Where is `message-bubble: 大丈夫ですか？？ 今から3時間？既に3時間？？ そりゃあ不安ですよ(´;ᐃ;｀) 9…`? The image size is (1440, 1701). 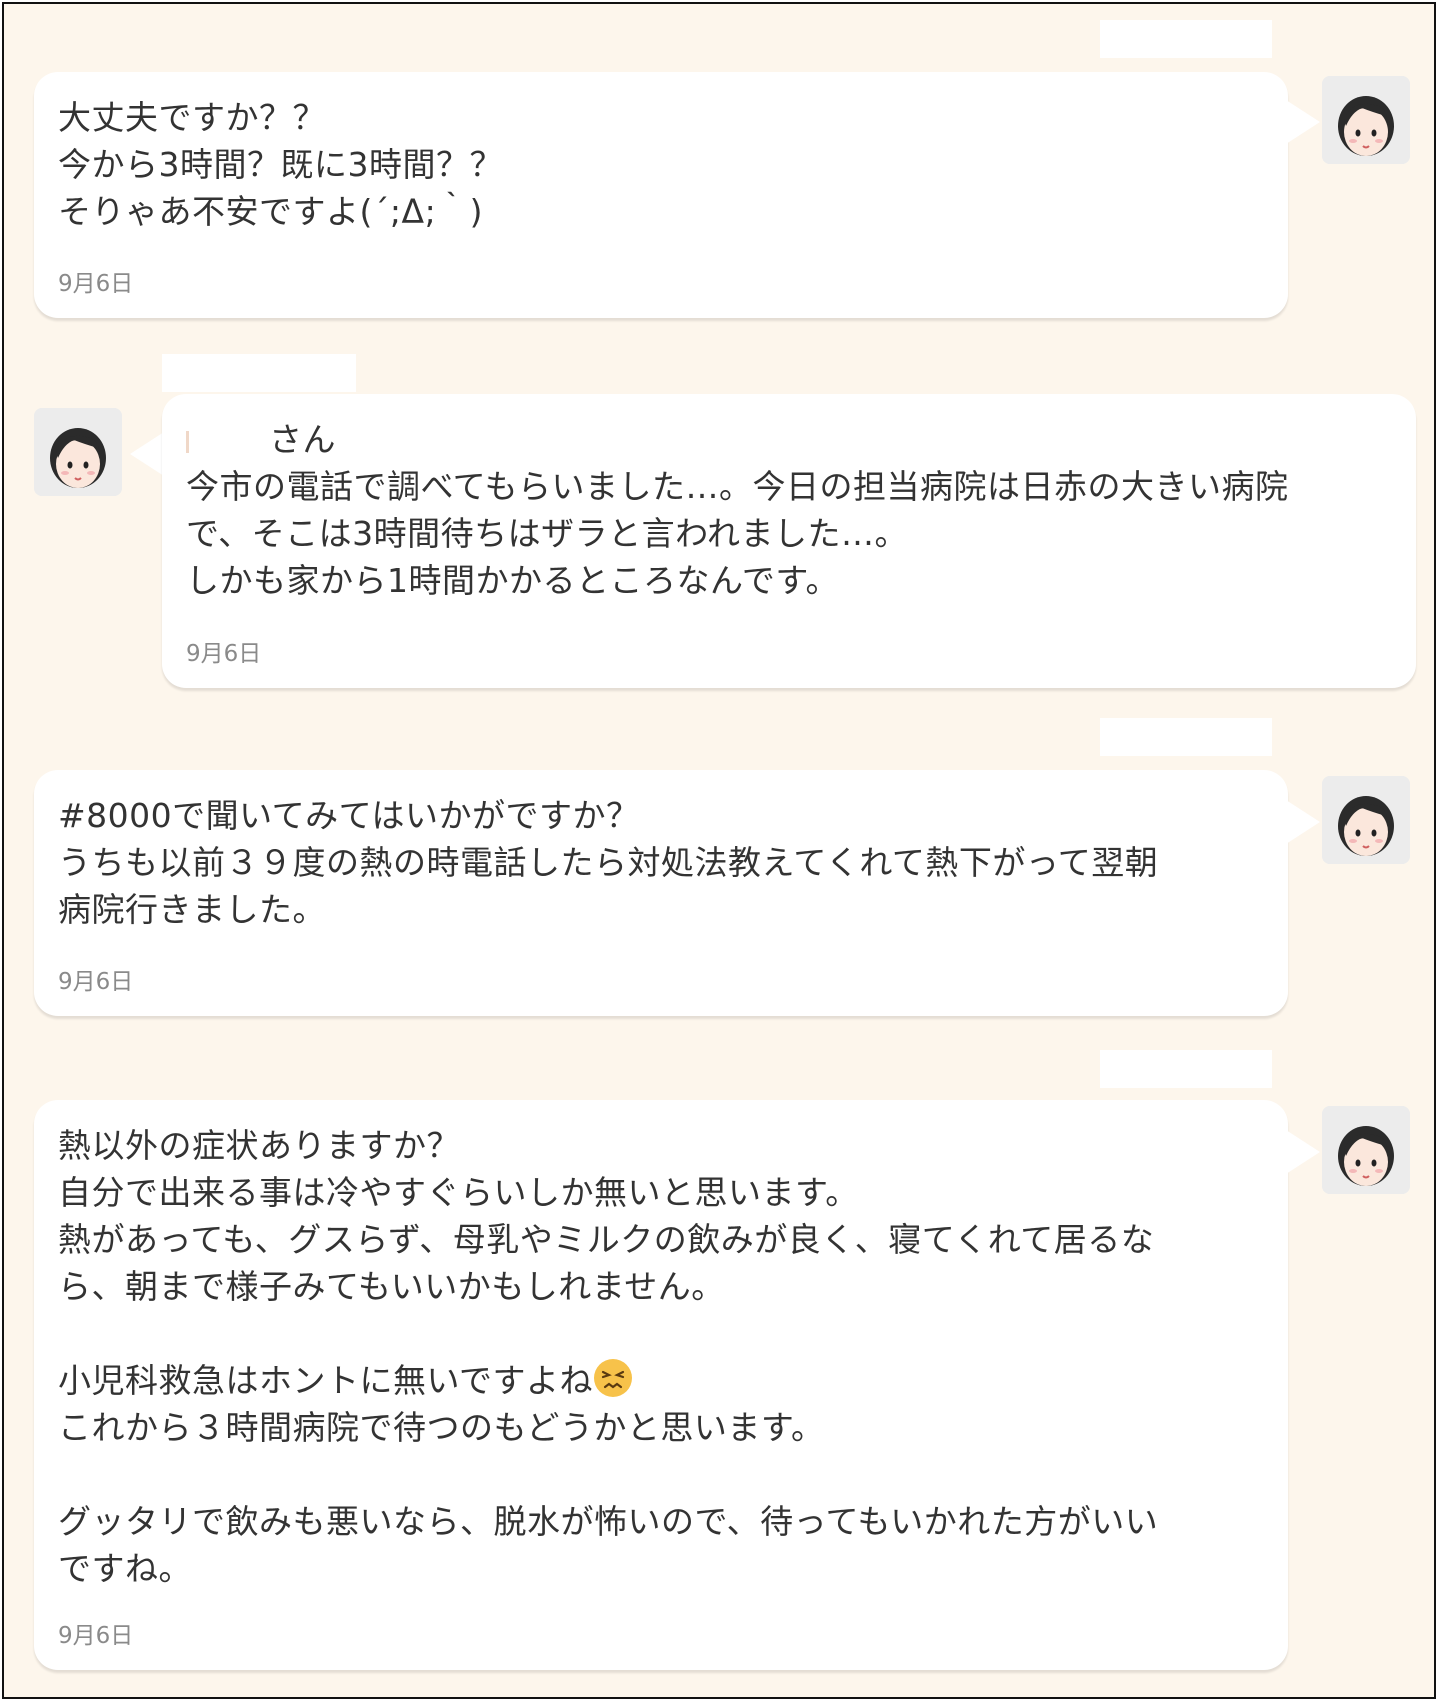 message-bubble: 大丈夫ですか？？ 今から3時間？既に3時間？？ そりゃあ不安ですよ(´;ᐃ;｀) 9… is located at coordinates (661, 195).